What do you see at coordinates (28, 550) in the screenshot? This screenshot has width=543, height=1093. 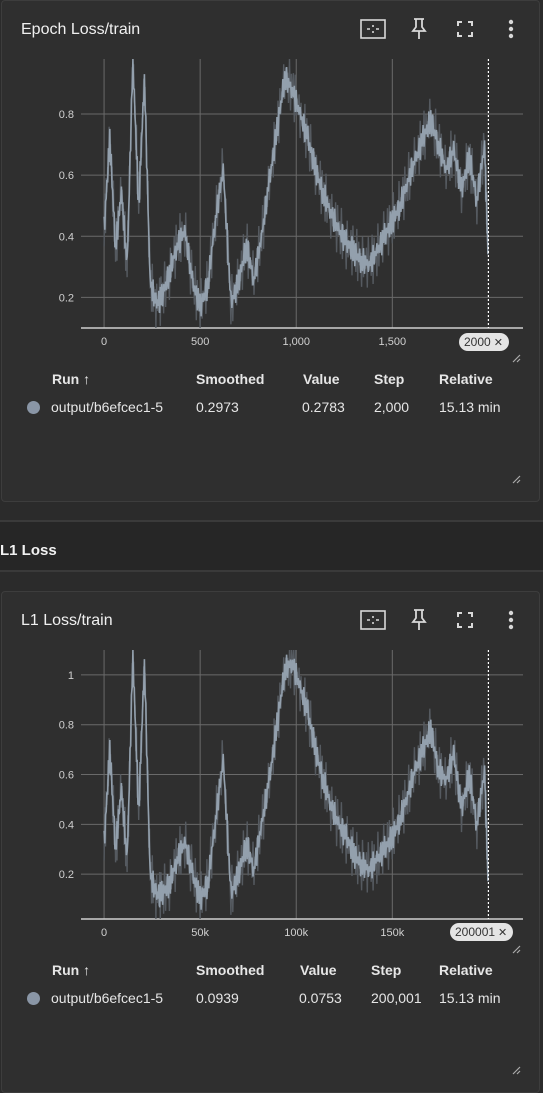 I see `section-title: L1 Loss` at bounding box center [28, 550].